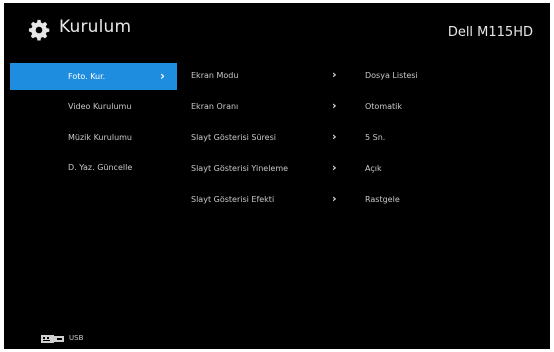 This screenshot has height=352, width=554. Describe the element at coordinates (382, 199) in the screenshot. I see `setting-value: Rastgele` at that location.